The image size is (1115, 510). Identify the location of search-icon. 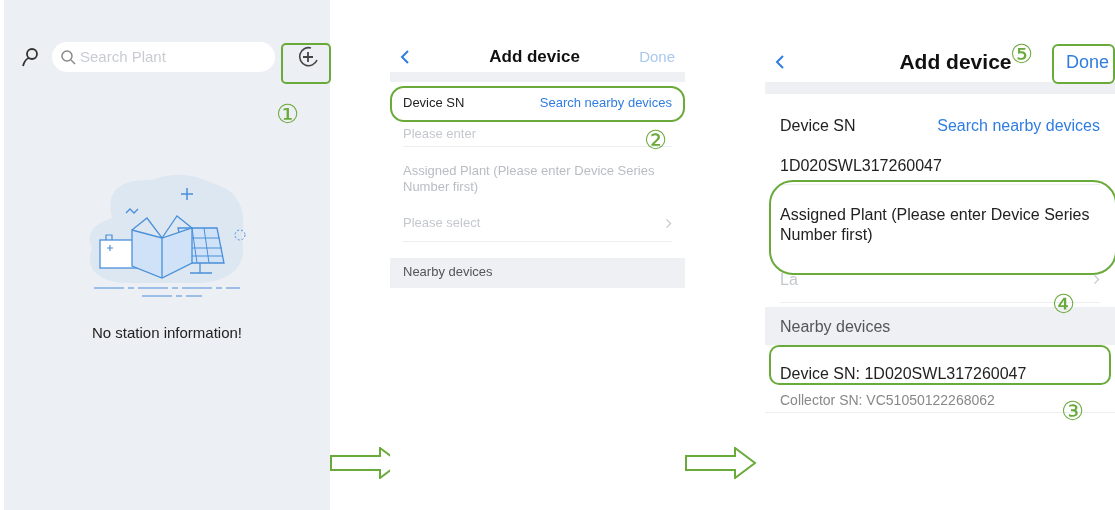
(68, 57).